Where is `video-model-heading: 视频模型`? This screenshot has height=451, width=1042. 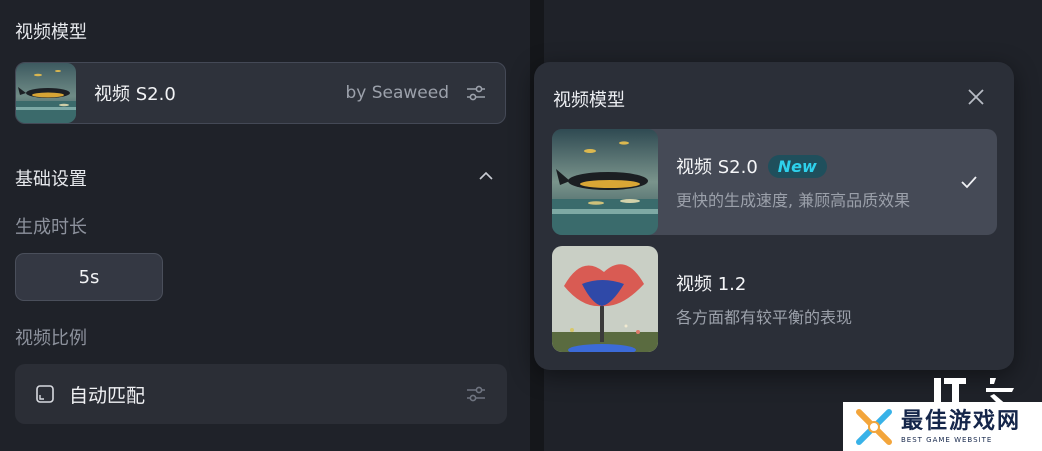 video-model-heading: 视频模型 is located at coordinates (51, 32).